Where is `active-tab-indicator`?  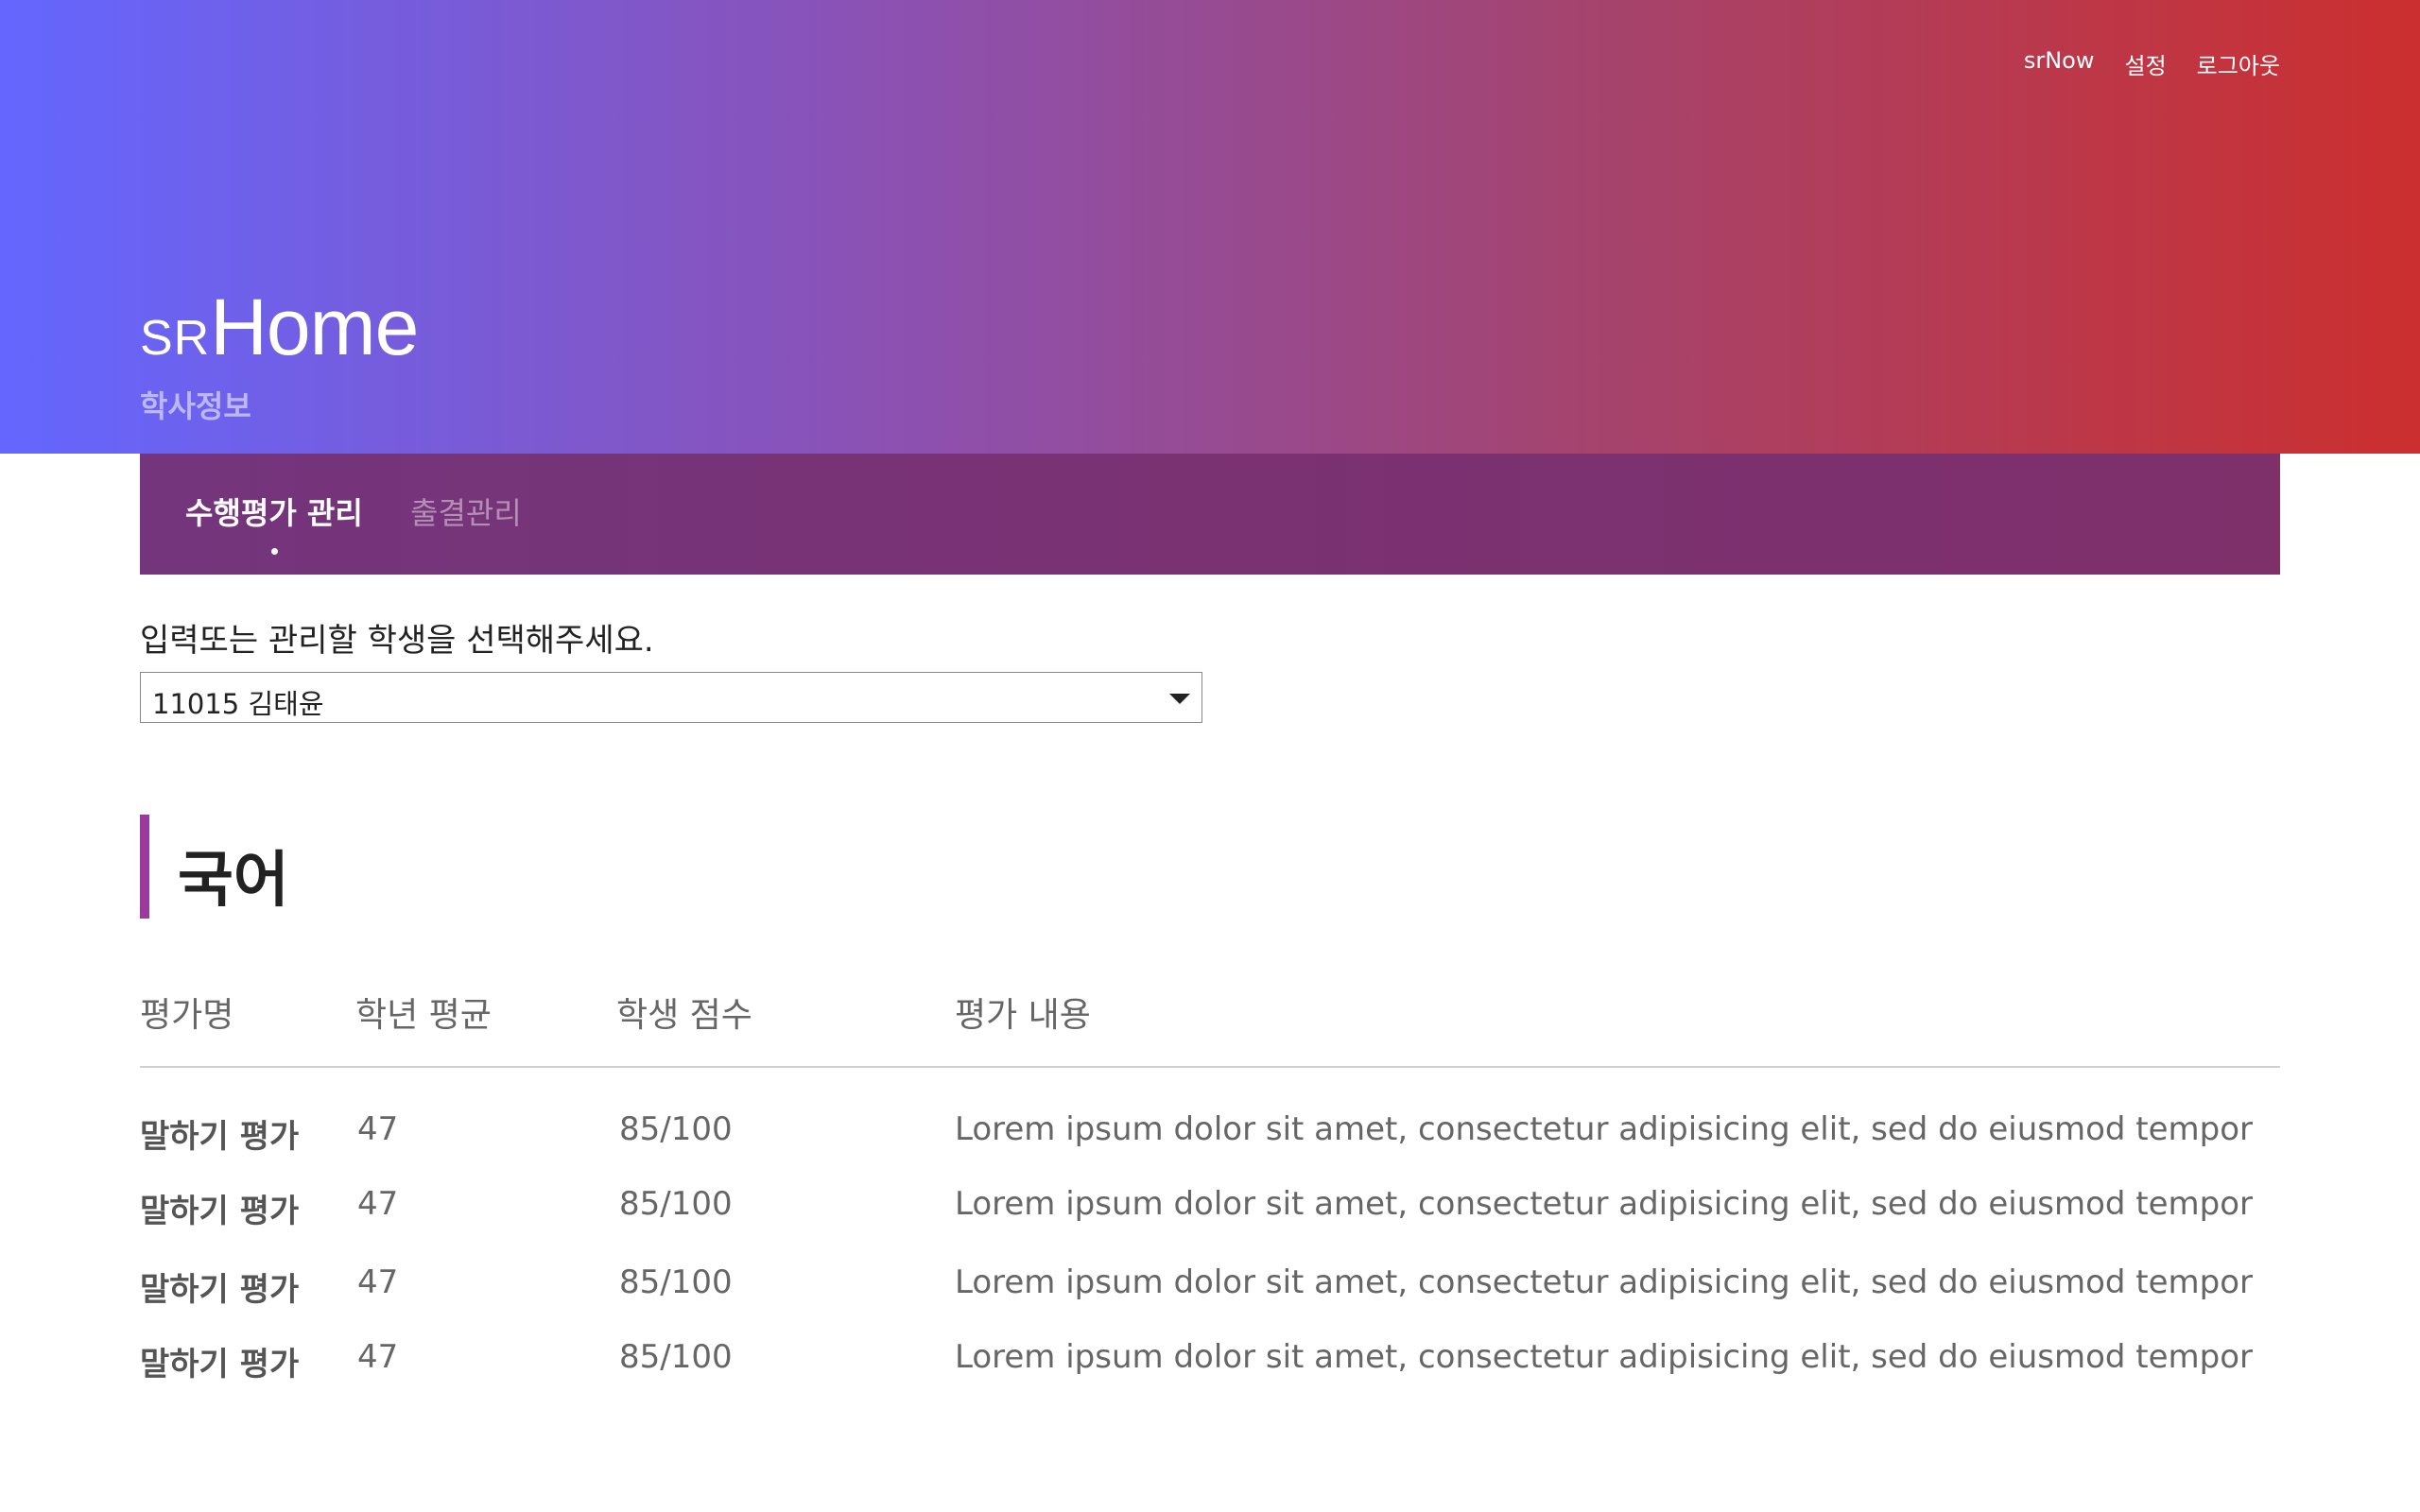
active-tab-indicator is located at coordinates (274, 551).